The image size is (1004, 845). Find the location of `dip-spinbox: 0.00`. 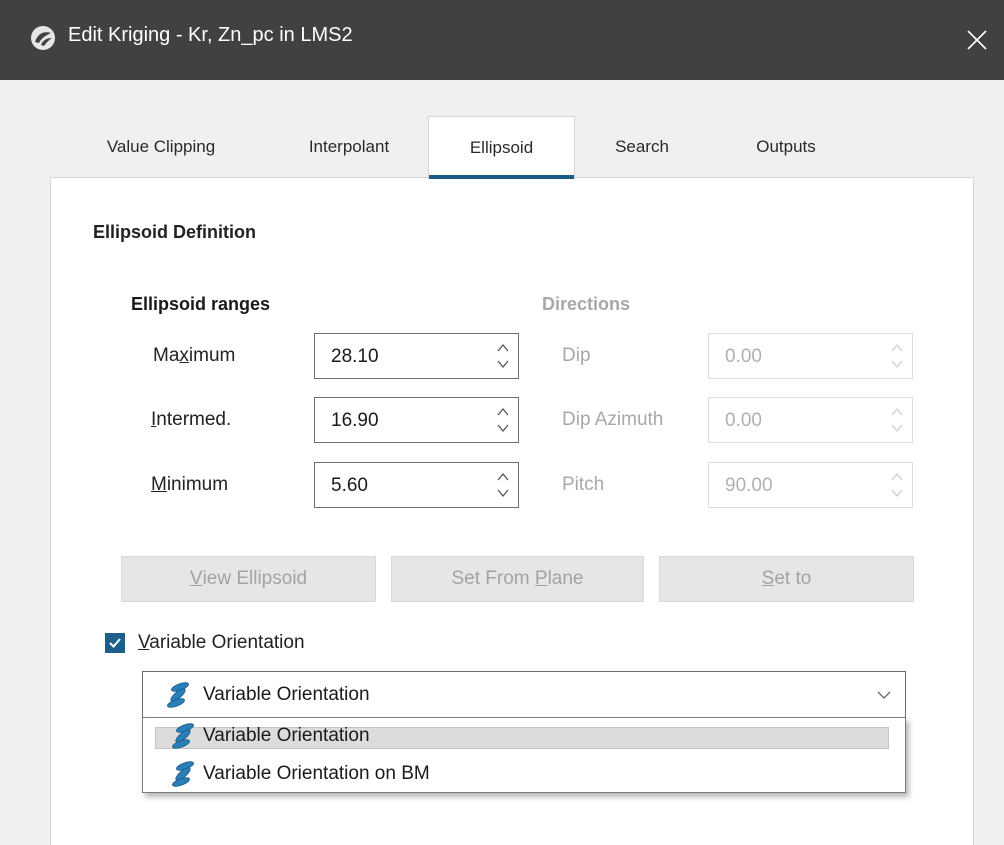

dip-spinbox: 0.00 is located at coordinates (810, 356).